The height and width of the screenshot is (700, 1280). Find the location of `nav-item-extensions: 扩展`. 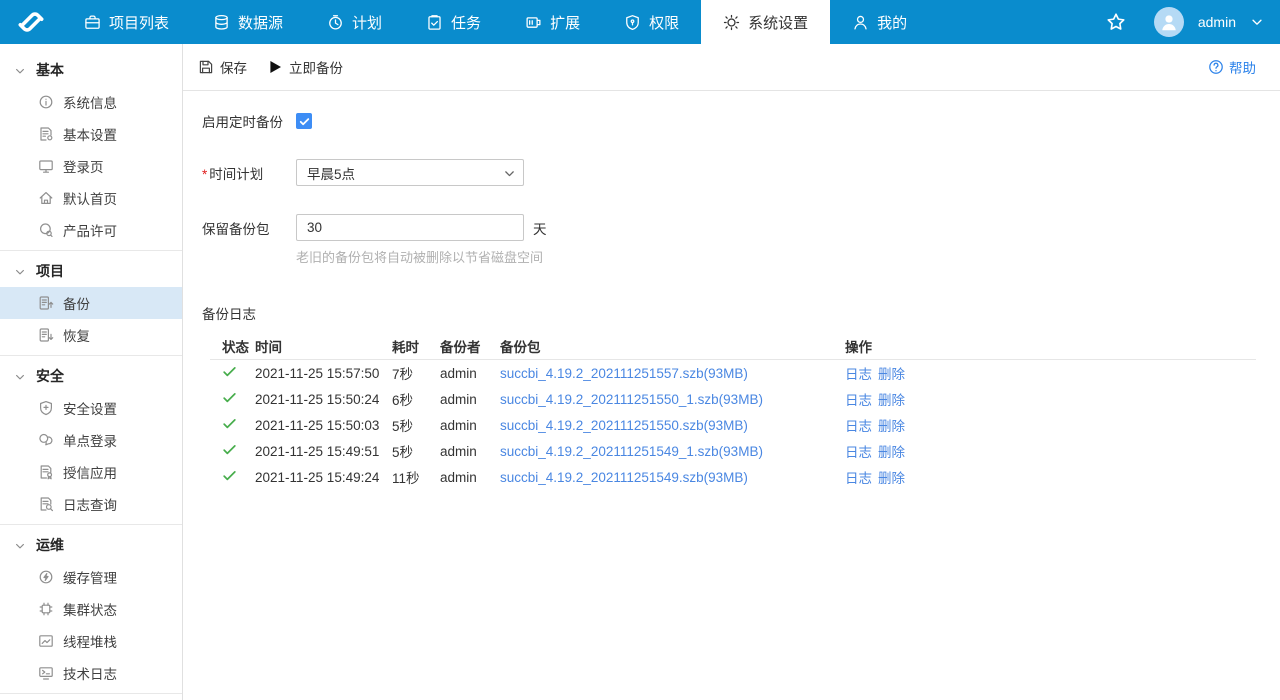

nav-item-extensions: 扩展 is located at coordinates (552, 22).